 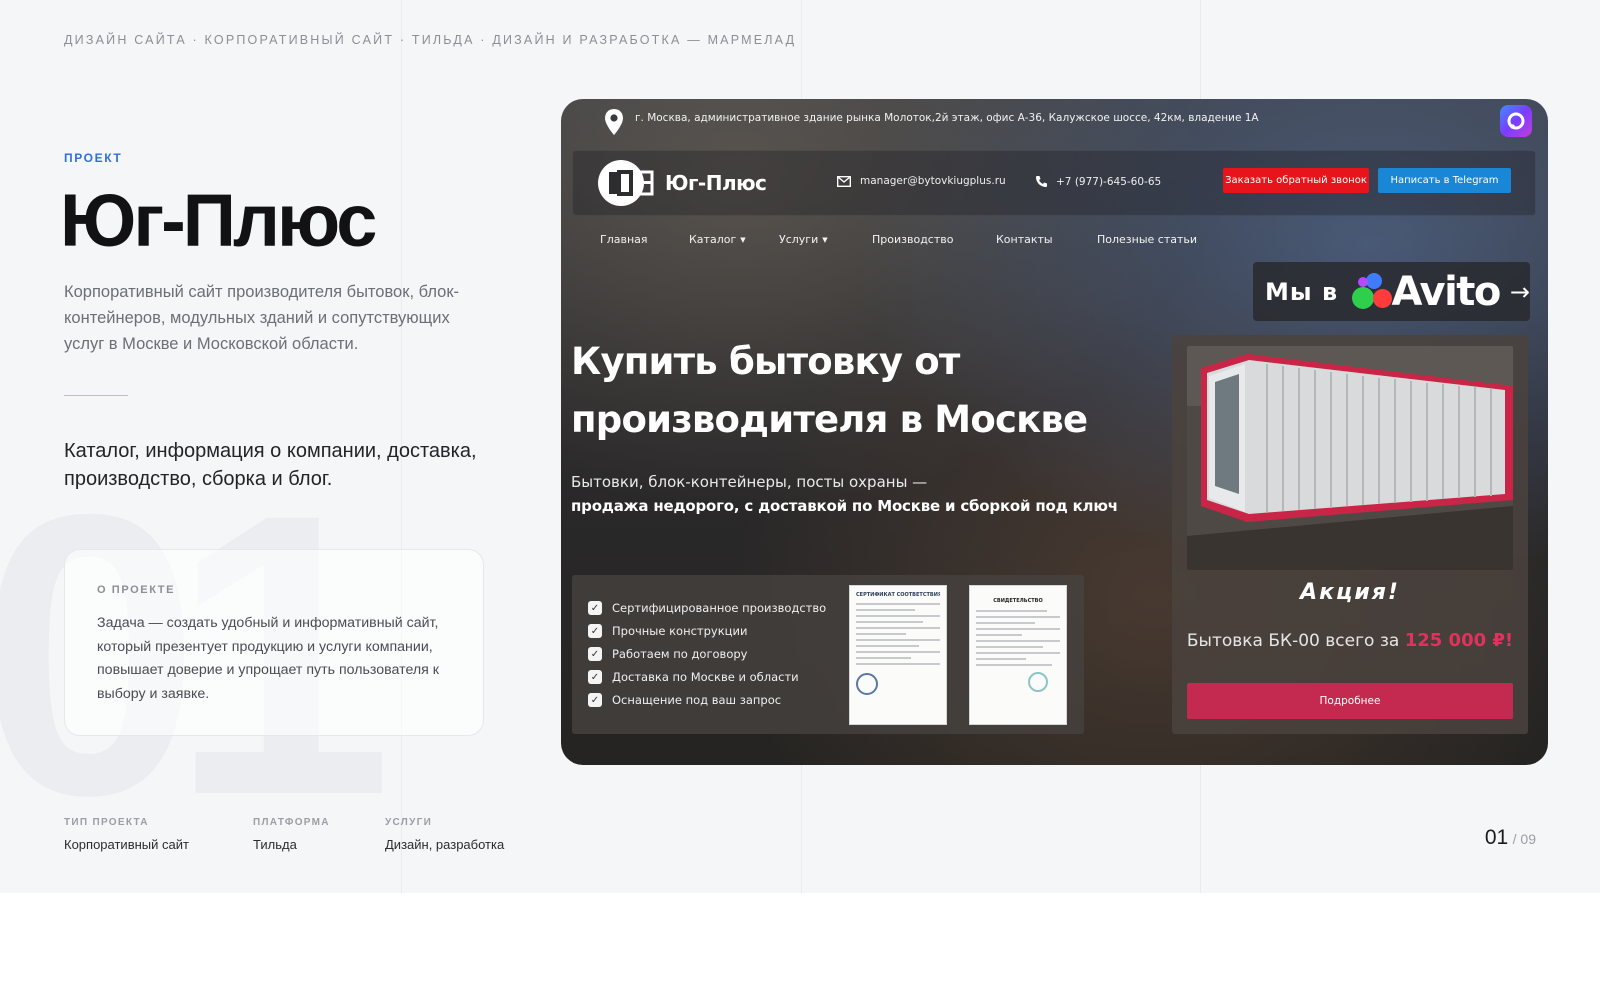 I want to click on logo-icon, so click(x=627, y=183).